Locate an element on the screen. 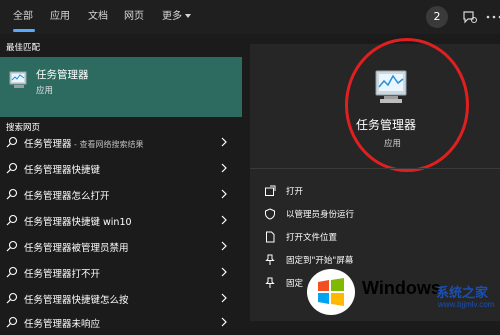  web-result-hint: - 查看网络搜索结果 is located at coordinates (107, 144).